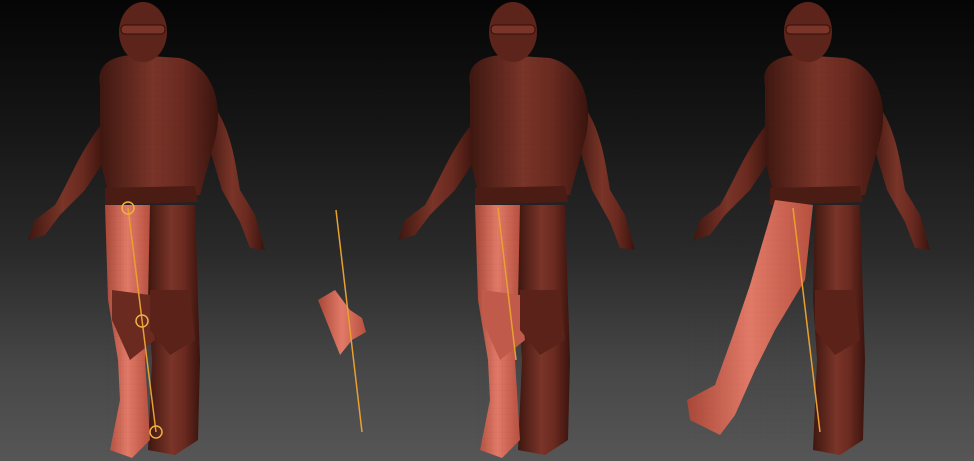  I want to click on leg-fragment, so click(342, 322).